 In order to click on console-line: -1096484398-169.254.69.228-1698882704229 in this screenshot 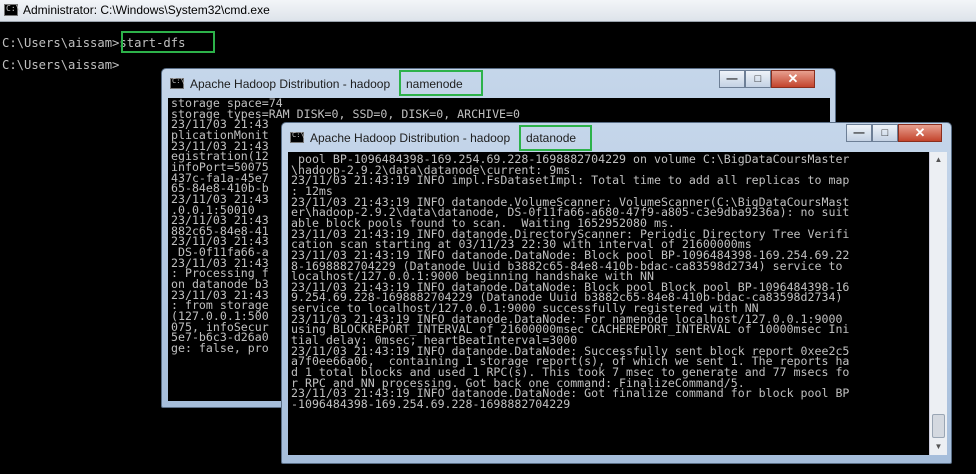, I will do `click(431, 403)`.